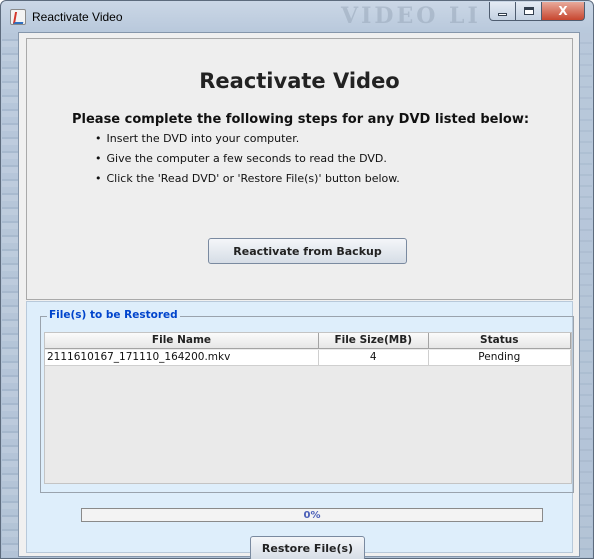 This screenshot has width=594, height=559. I want to click on maximize-button, so click(529, 11).